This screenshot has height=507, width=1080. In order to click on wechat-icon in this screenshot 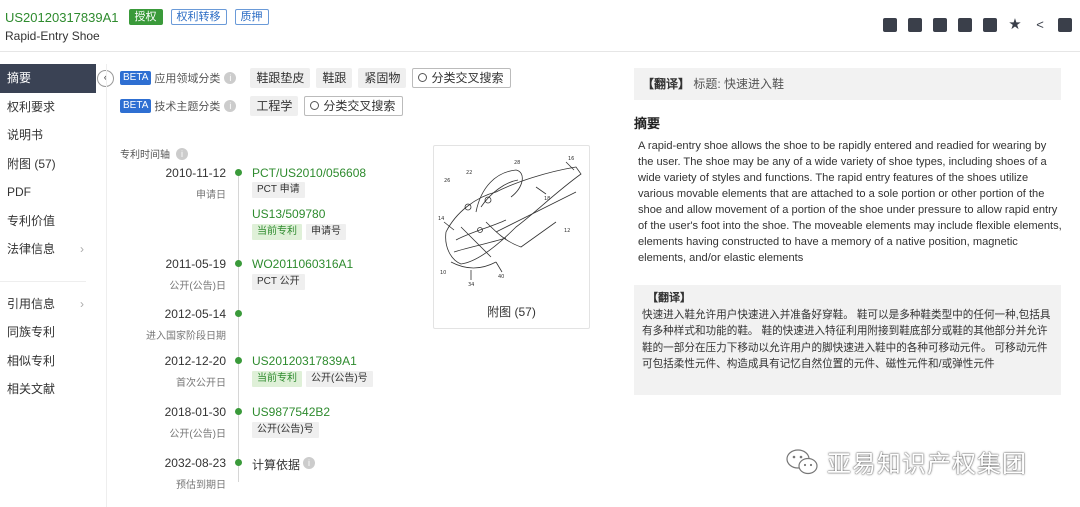, I will do `click(802, 461)`.